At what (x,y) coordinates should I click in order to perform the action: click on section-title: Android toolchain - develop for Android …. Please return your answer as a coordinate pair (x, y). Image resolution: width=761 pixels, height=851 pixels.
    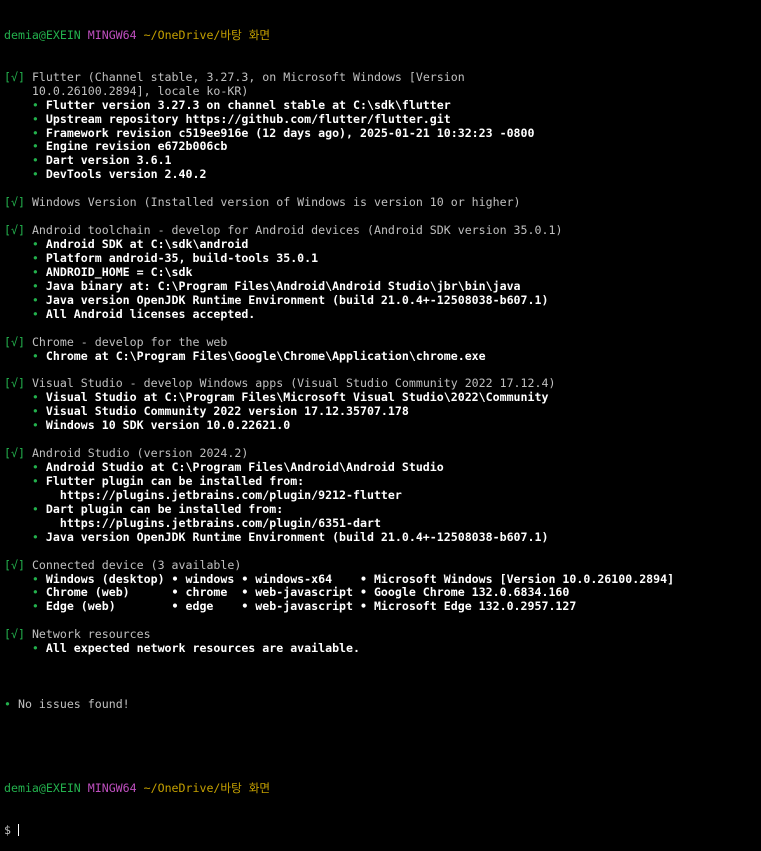
    Looking at the image, I should click on (297, 230).